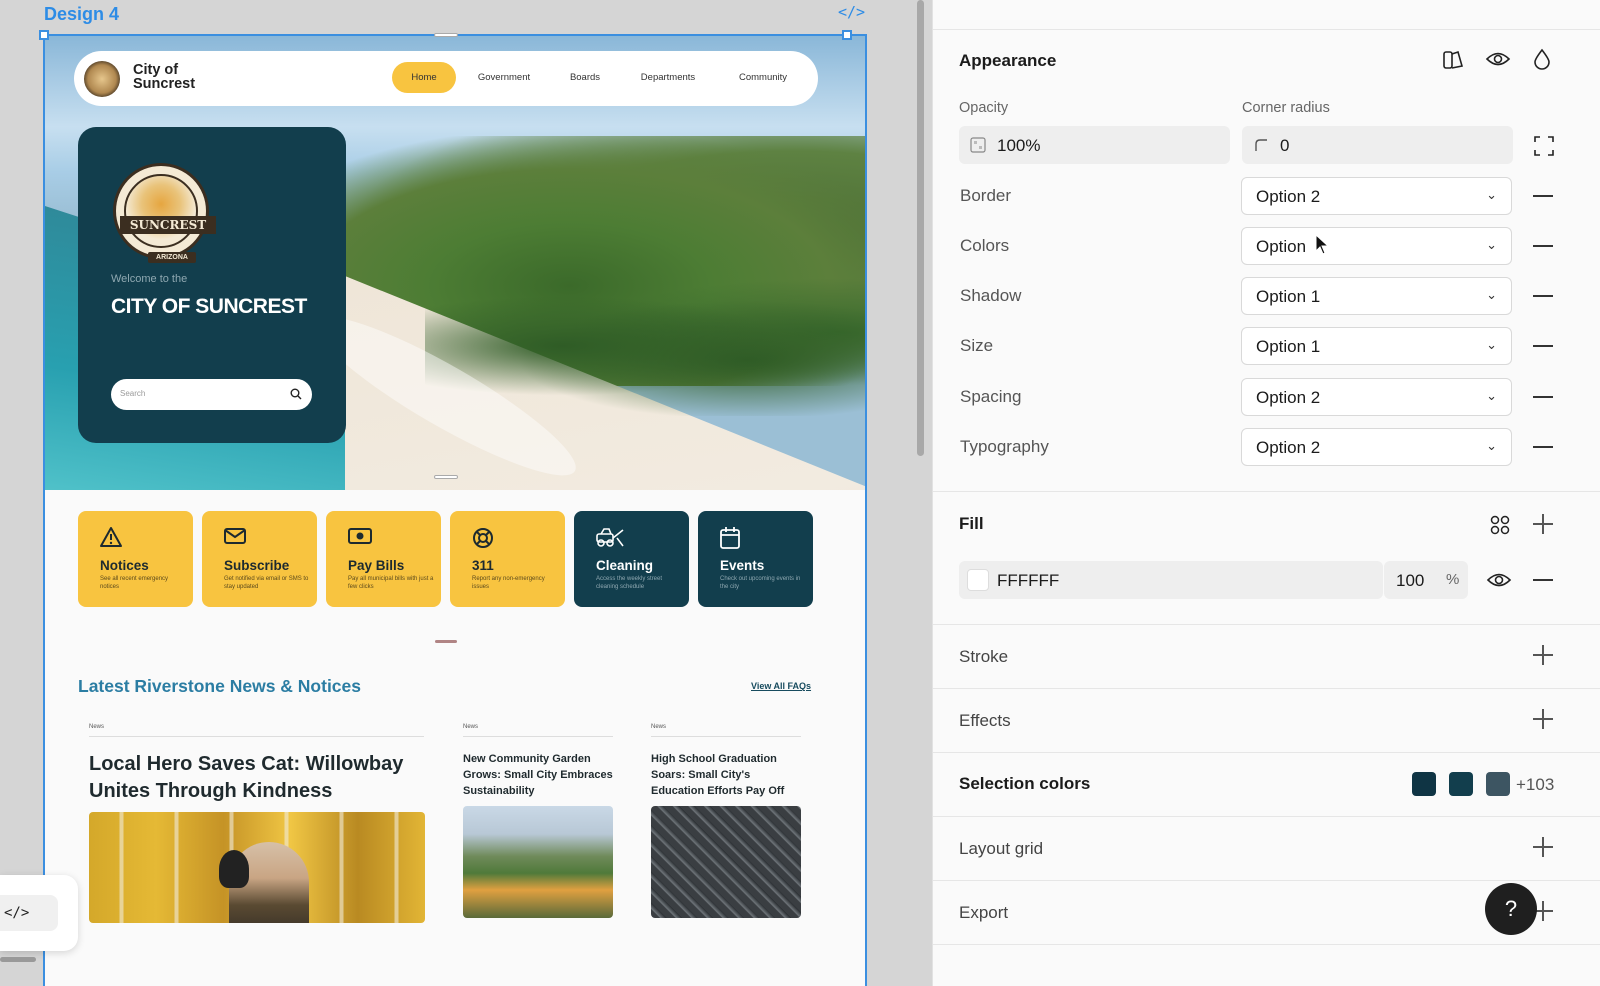 The height and width of the screenshot is (986, 1600). I want to click on shadow-label: Shadow, so click(991, 295).